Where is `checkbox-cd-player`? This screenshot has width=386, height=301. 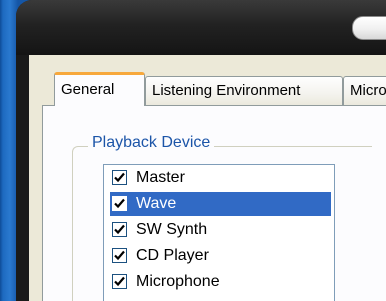
checkbox-cd-player is located at coordinates (119, 255).